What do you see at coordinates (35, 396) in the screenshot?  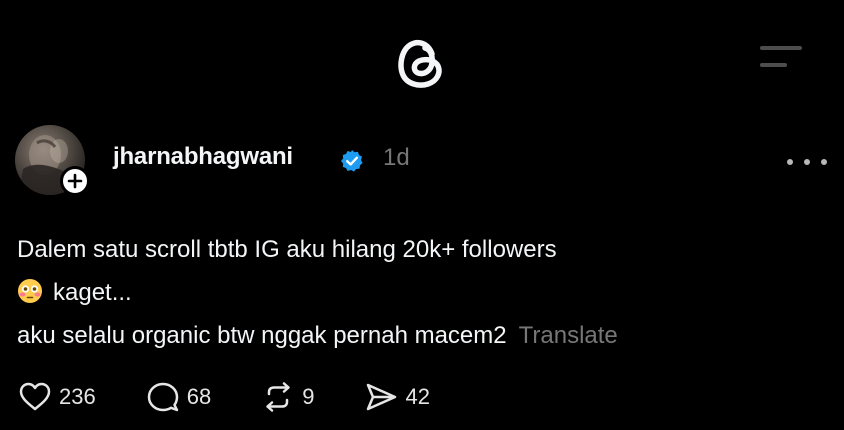 I see `heart-icon` at bounding box center [35, 396].